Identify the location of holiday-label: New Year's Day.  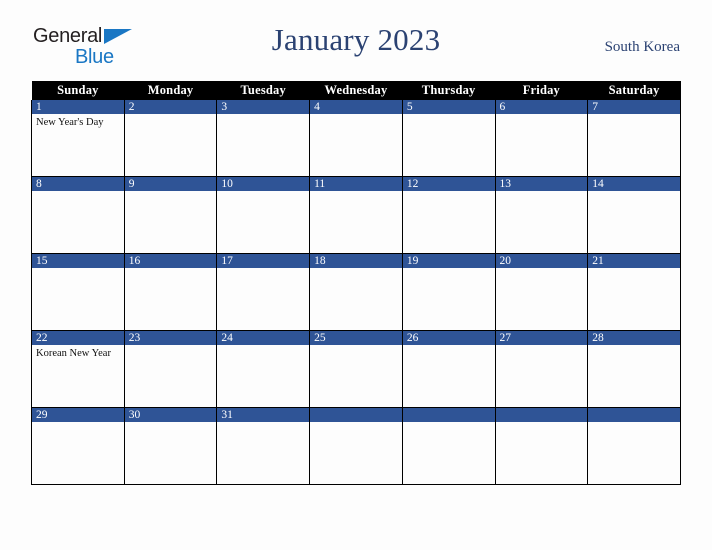
(70, 122).